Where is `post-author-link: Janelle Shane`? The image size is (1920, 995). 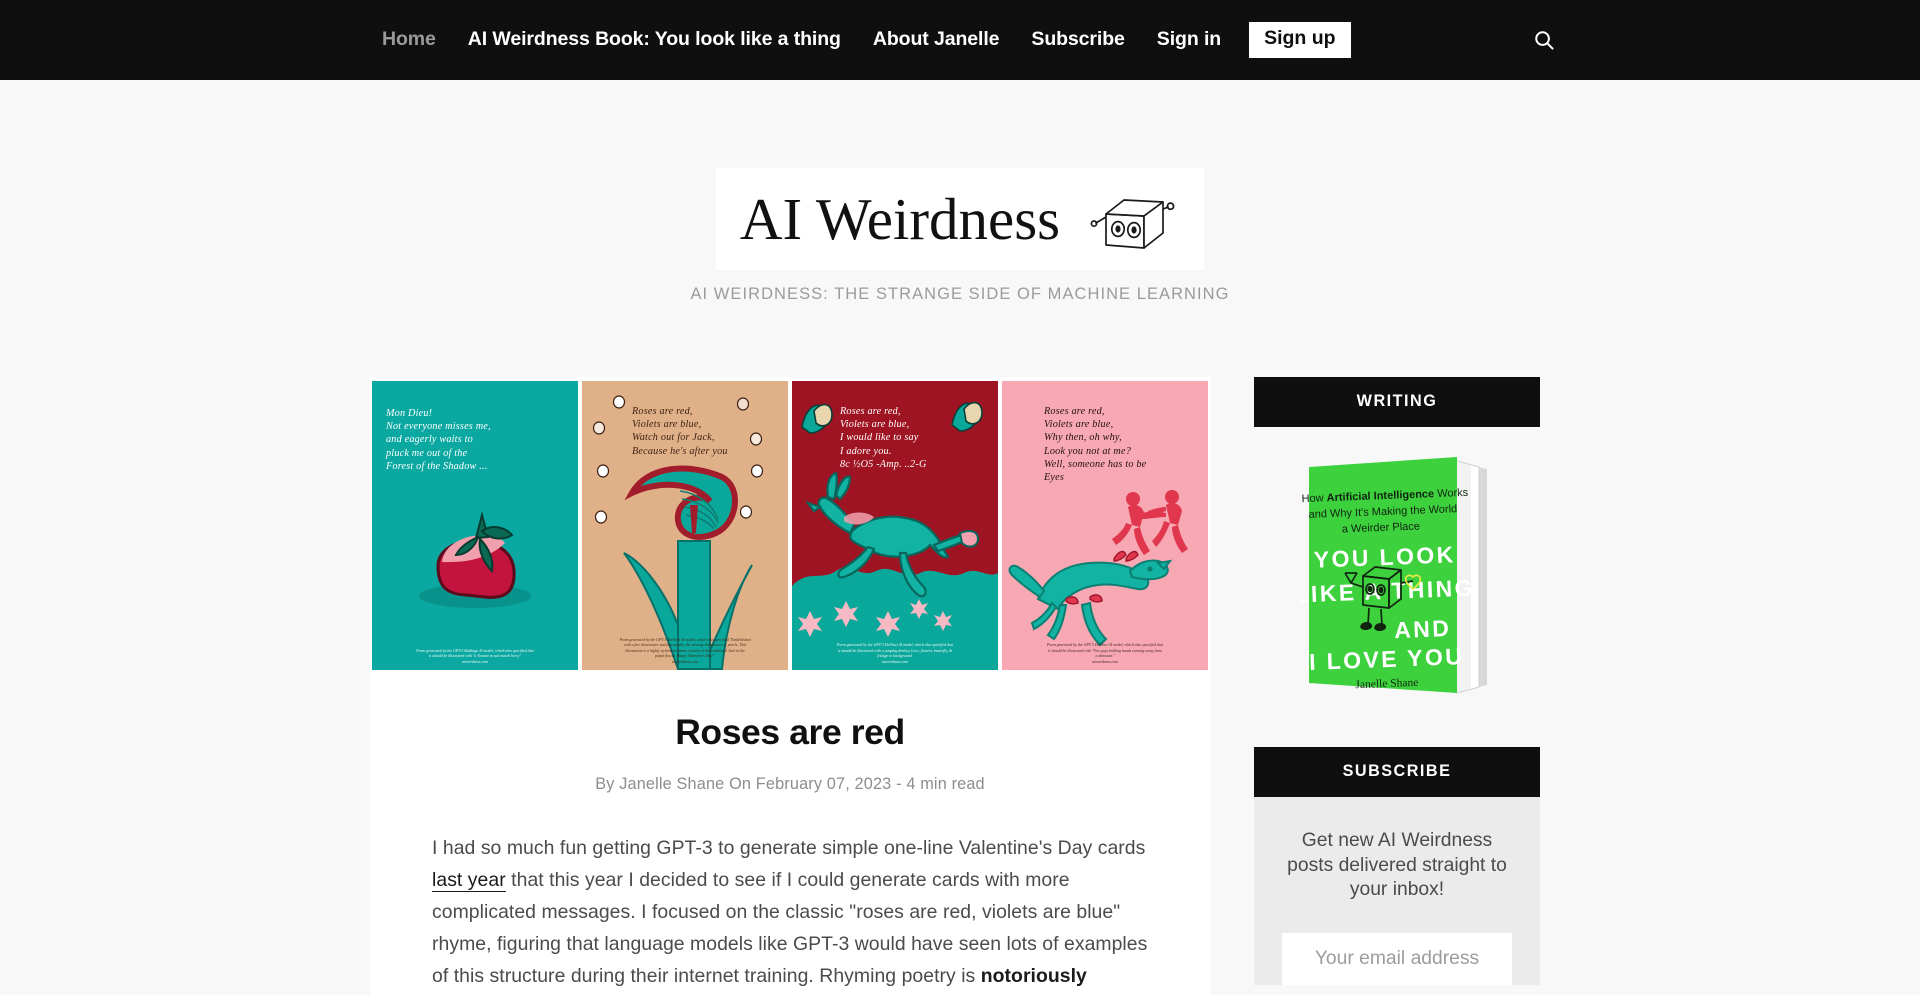
post-author-link: Janelle Shane is located at coordinates (671, 784).